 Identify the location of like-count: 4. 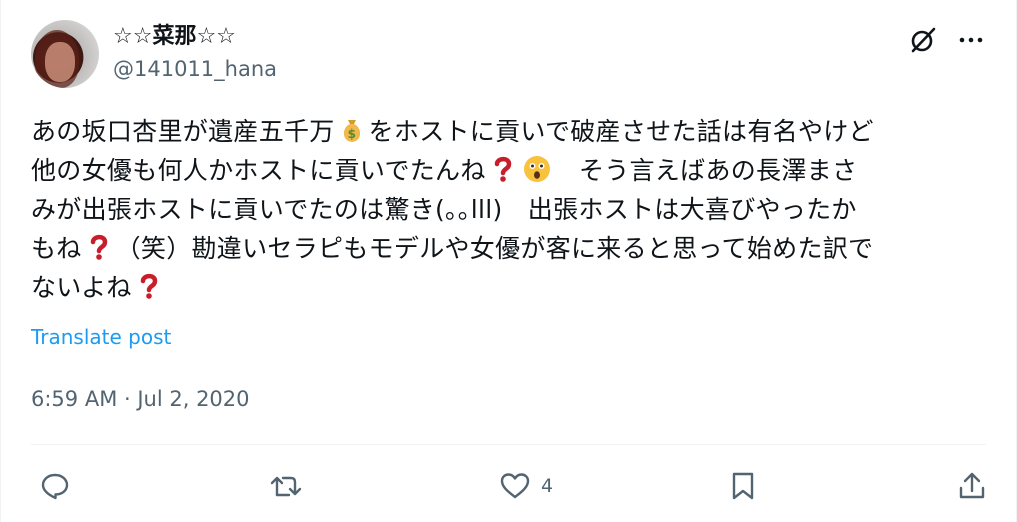
(547, 486).